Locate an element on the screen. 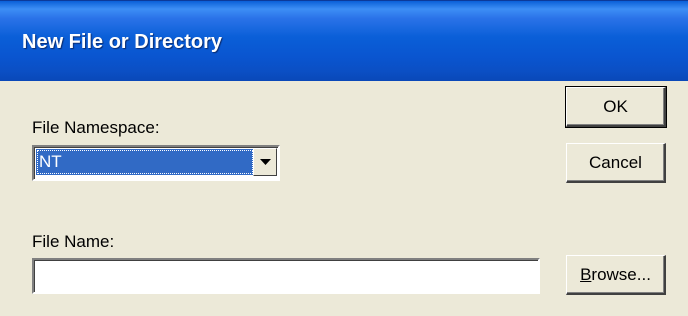  filename-input is located at coordinates (286, 276).